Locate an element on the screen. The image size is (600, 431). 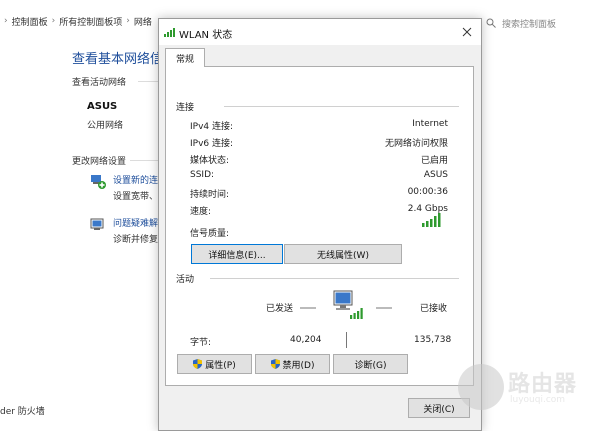
wifi-signal-icon is located at coordinates (169, 32).